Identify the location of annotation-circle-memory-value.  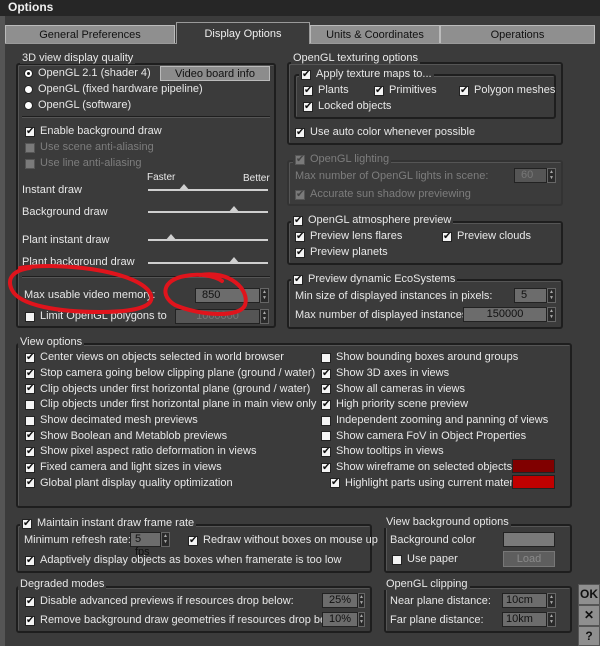
(205, 294).